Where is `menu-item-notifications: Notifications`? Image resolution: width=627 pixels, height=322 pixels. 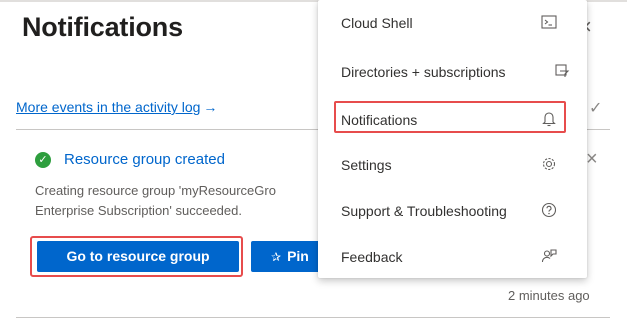 menu-item-notifications: Notifications is located at coordinates (452, 120).